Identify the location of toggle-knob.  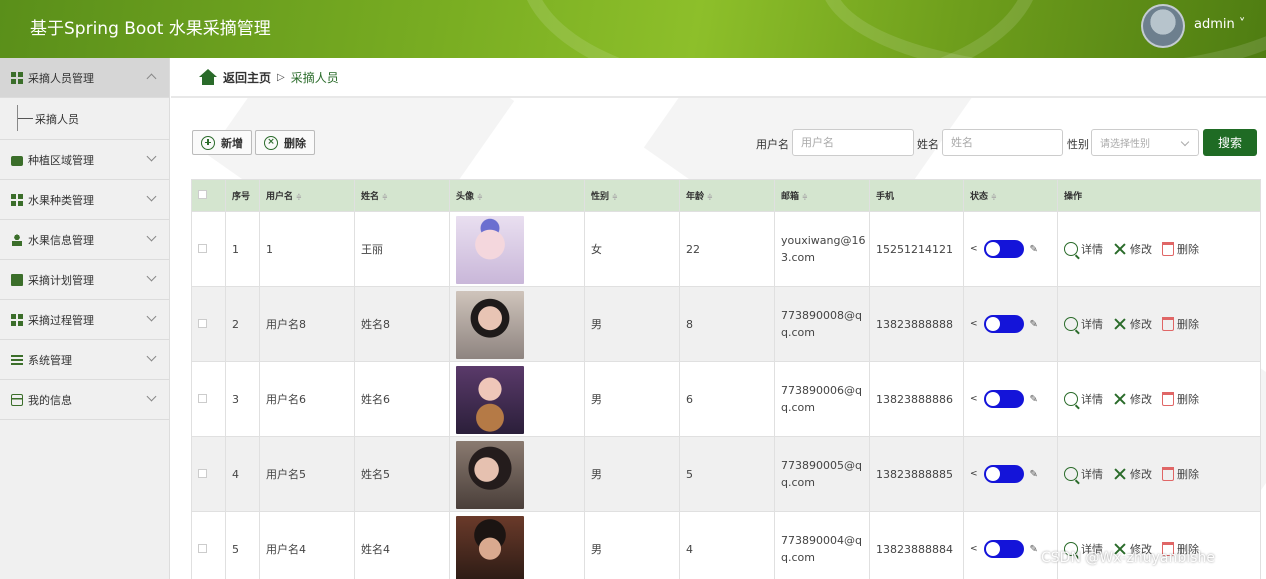
(992, 549).